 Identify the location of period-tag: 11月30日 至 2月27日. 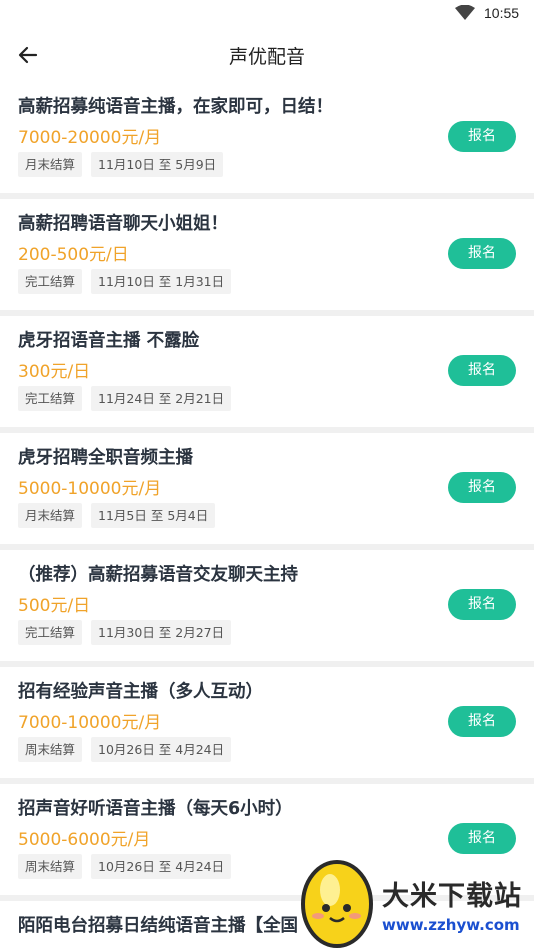
(161, 632).